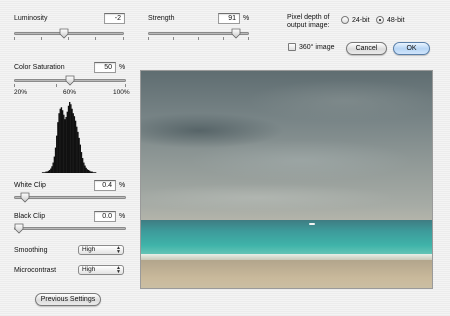  I want to click on luminosity-slider-thumb, so click(64, 33).